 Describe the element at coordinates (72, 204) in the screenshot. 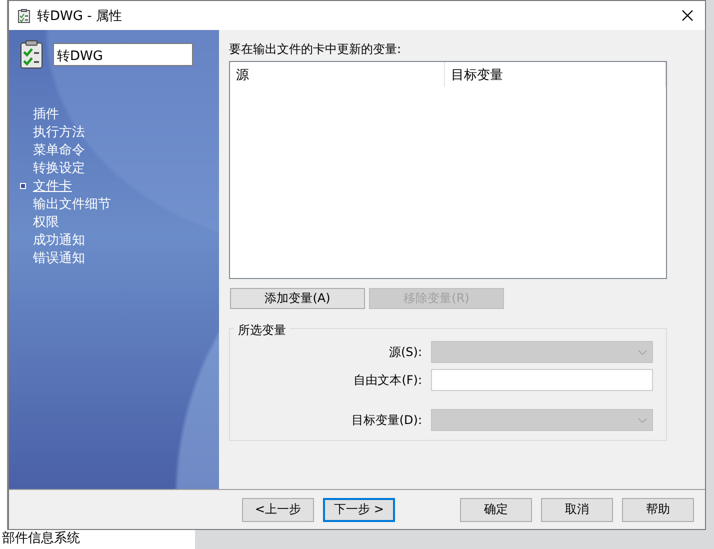

I see `sidebar-item: 输出文件细节` at that location.